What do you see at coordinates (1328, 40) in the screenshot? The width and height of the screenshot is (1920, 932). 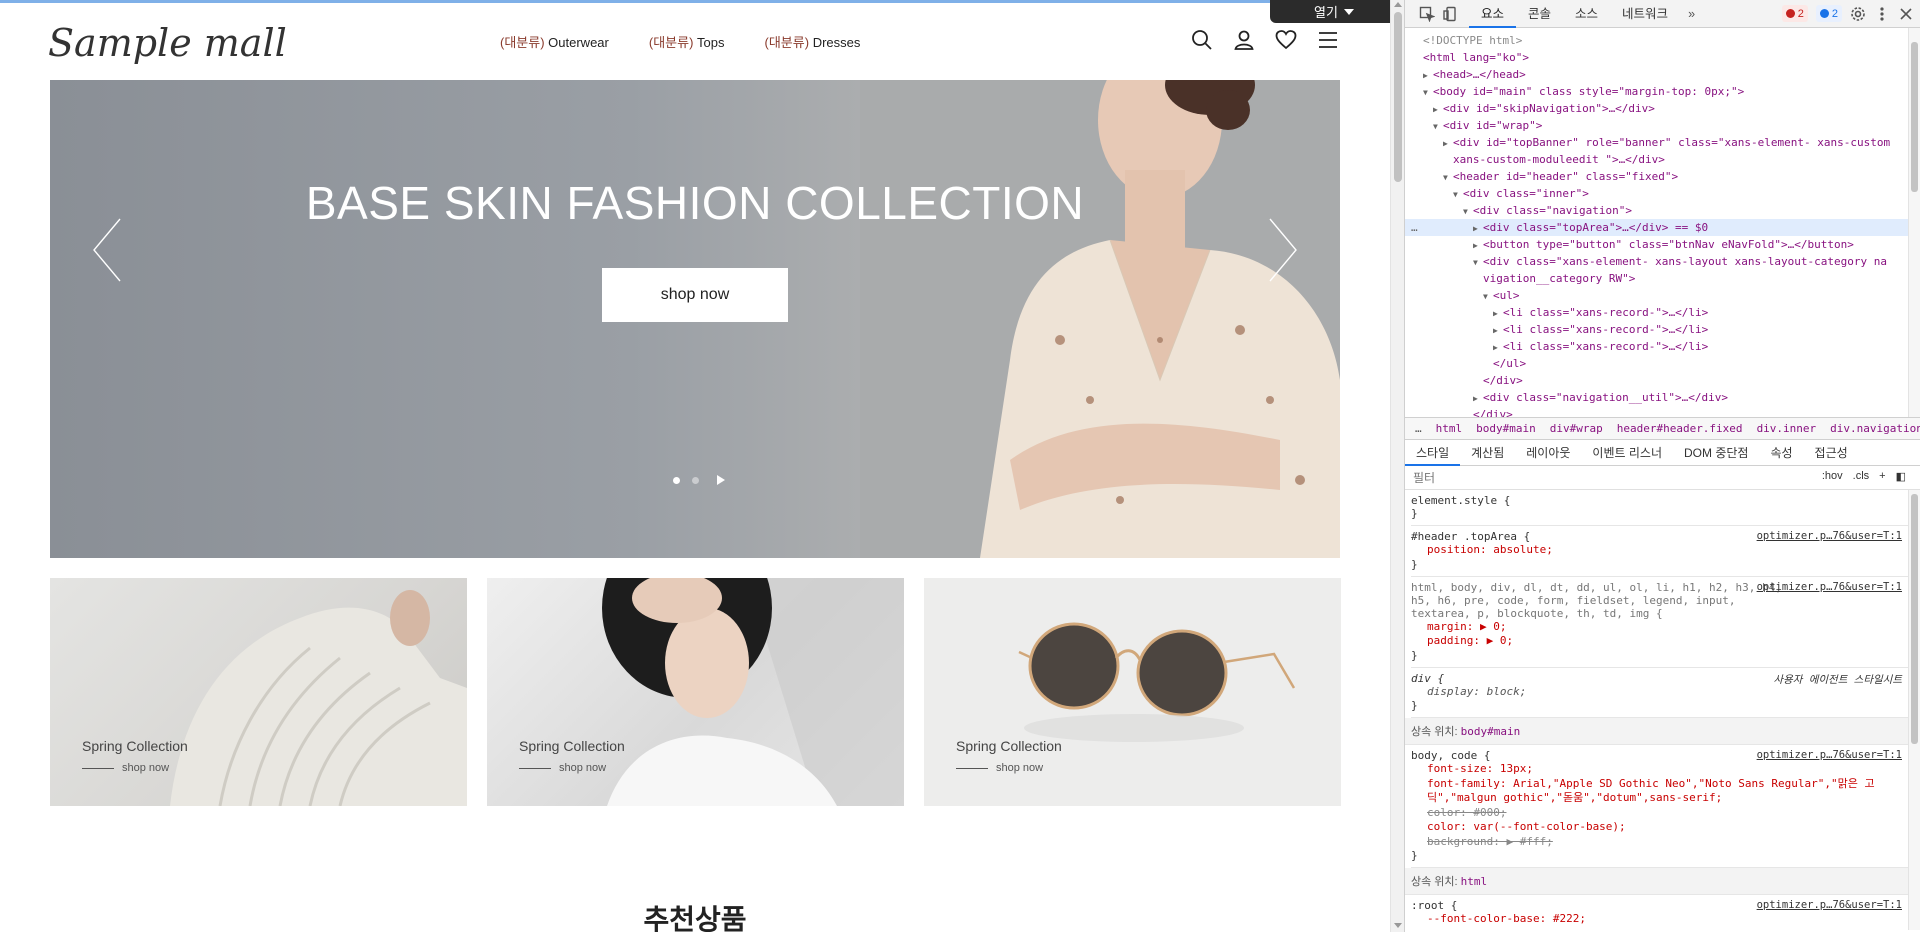 I see `menu-hamburger-icon` at bounding box center [1328, 40].